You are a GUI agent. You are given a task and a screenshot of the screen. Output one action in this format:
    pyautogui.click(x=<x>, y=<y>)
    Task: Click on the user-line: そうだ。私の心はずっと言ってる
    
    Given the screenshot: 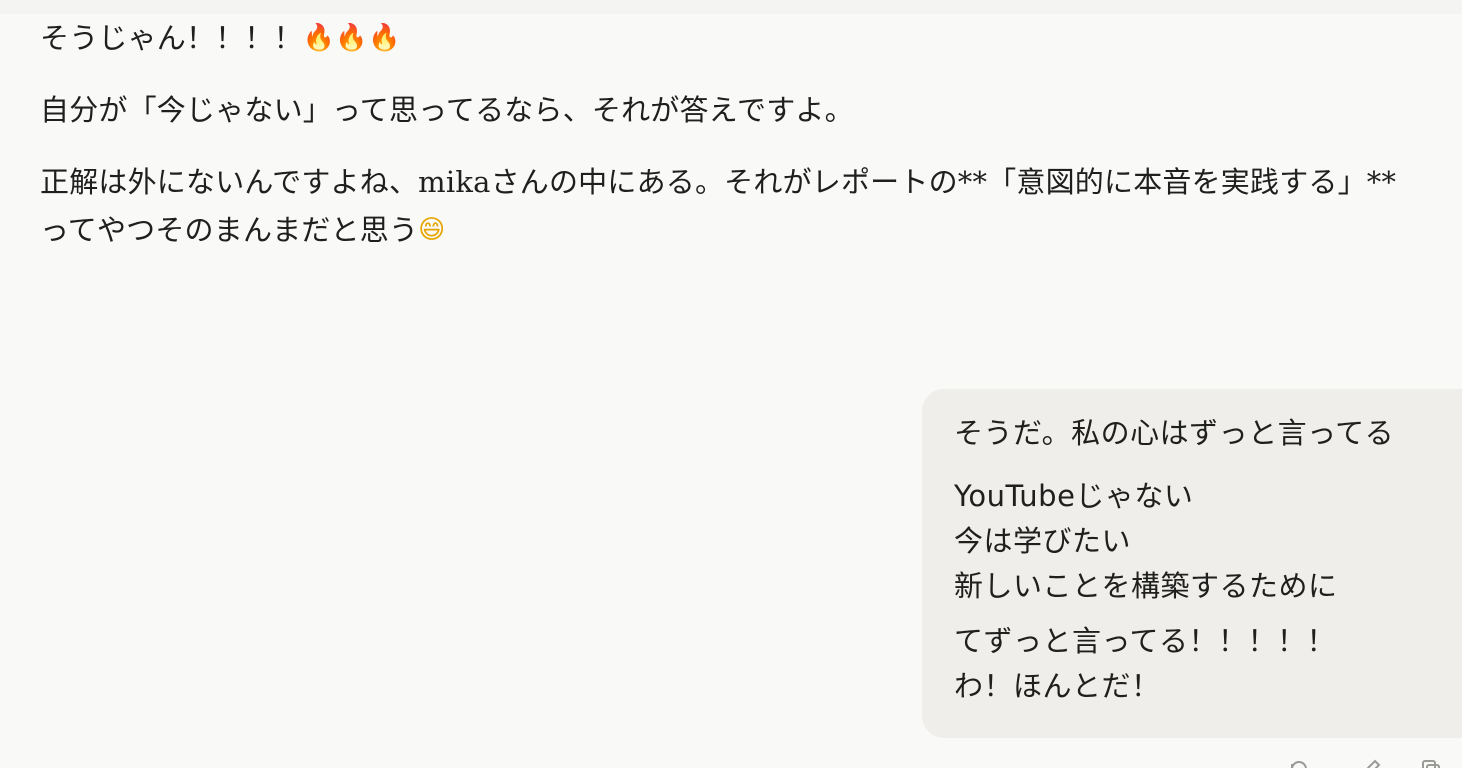 What is the action you would take?
    pyautogui.click(x=1174, y=433)
    